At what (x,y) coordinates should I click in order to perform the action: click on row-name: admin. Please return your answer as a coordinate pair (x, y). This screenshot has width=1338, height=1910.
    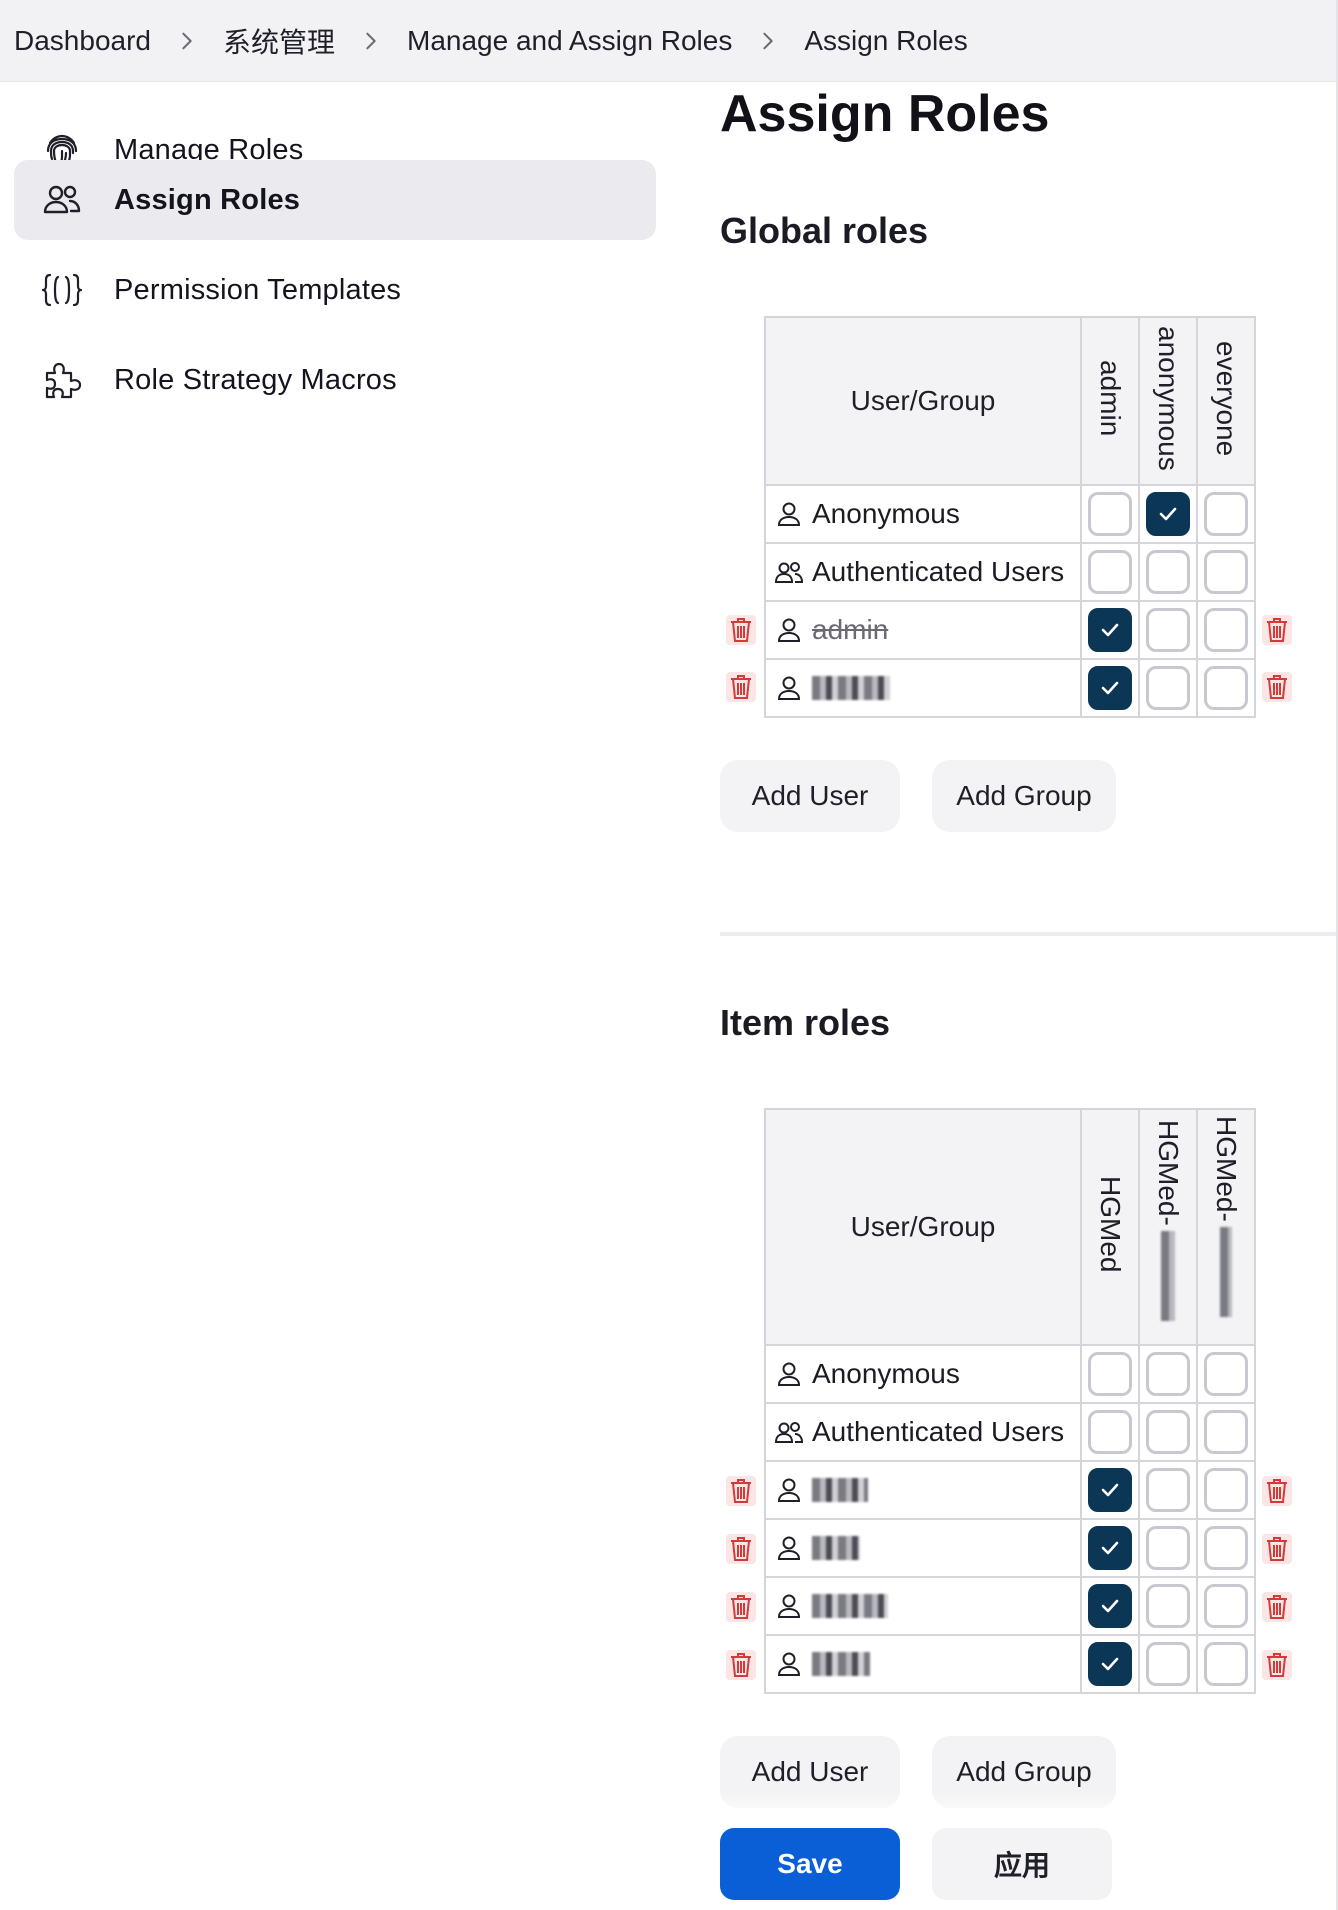
    Looking at the image, I should click on (850, 629).